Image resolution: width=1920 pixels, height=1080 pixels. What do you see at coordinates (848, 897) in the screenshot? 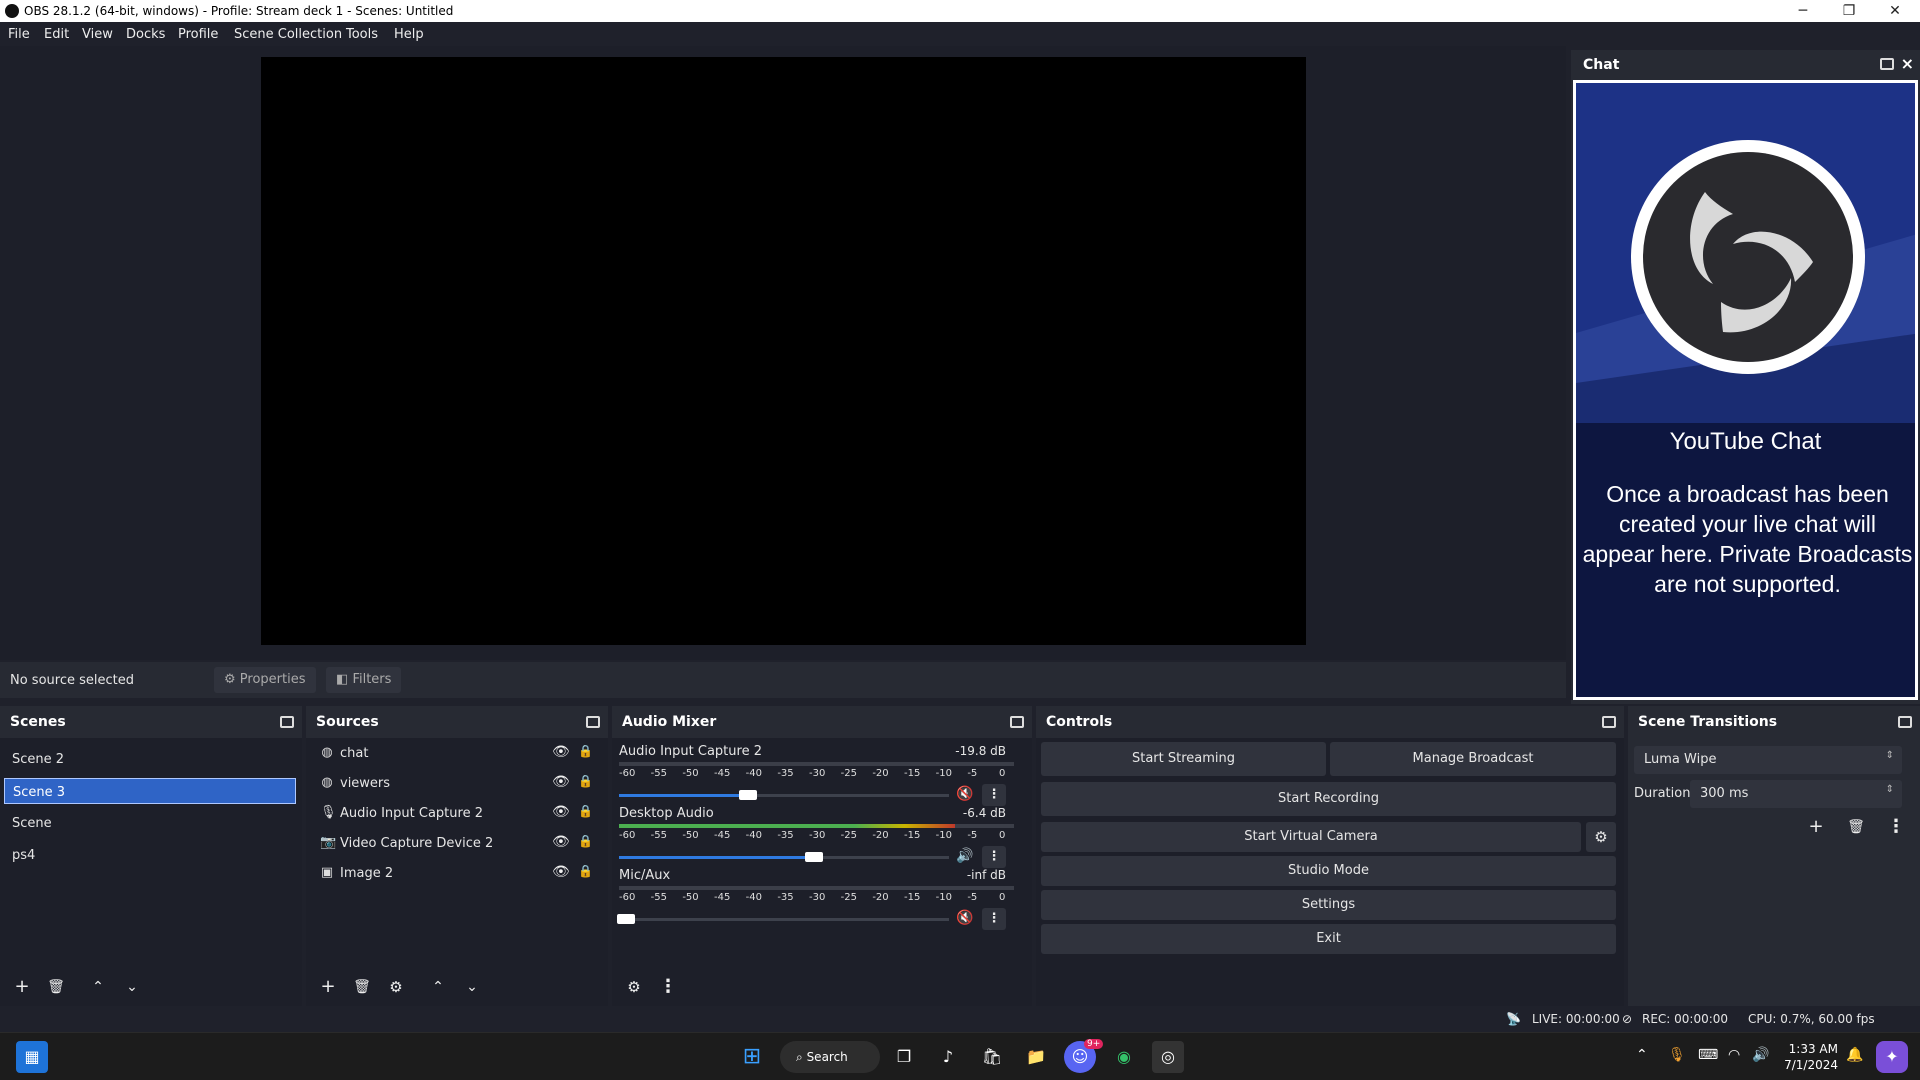
I see `scale-tick-label: -25` at bounding box center [848, 897].